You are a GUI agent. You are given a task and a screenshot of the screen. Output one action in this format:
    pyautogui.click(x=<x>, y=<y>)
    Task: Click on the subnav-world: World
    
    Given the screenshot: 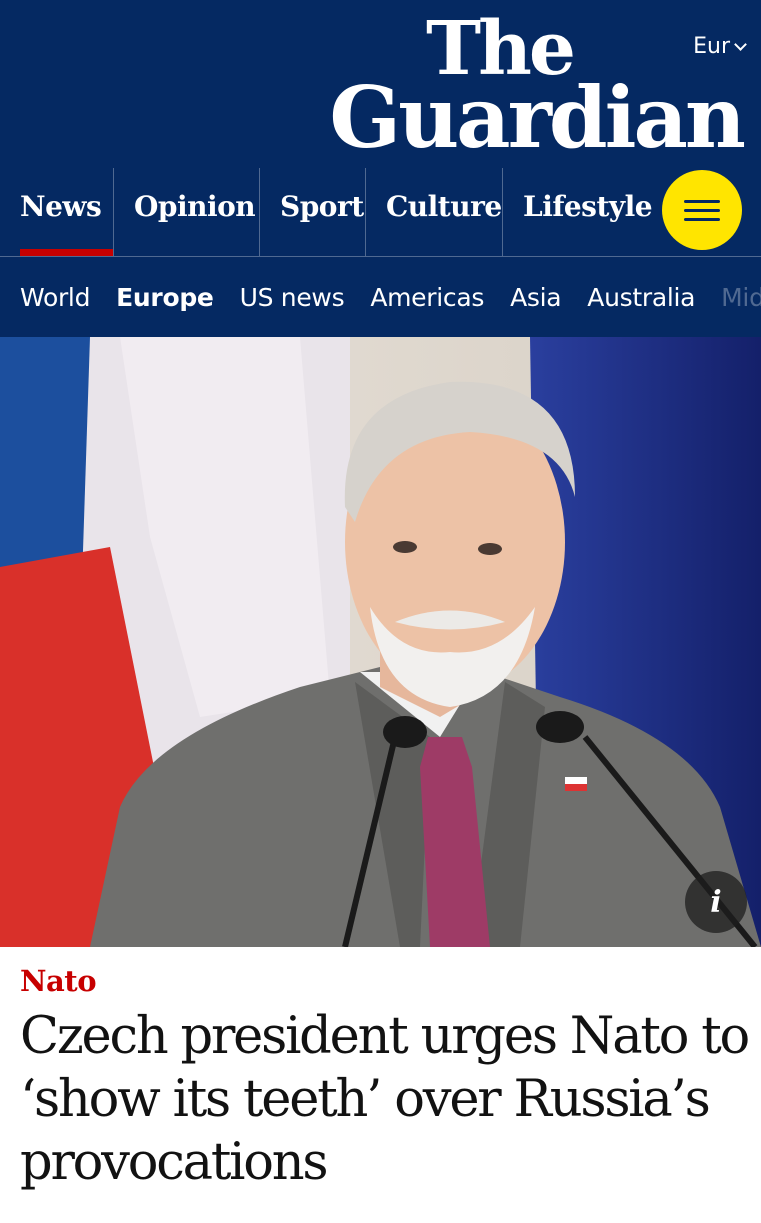 What is the action you would take?
    pyautogui.click(x=55, y=297)
    